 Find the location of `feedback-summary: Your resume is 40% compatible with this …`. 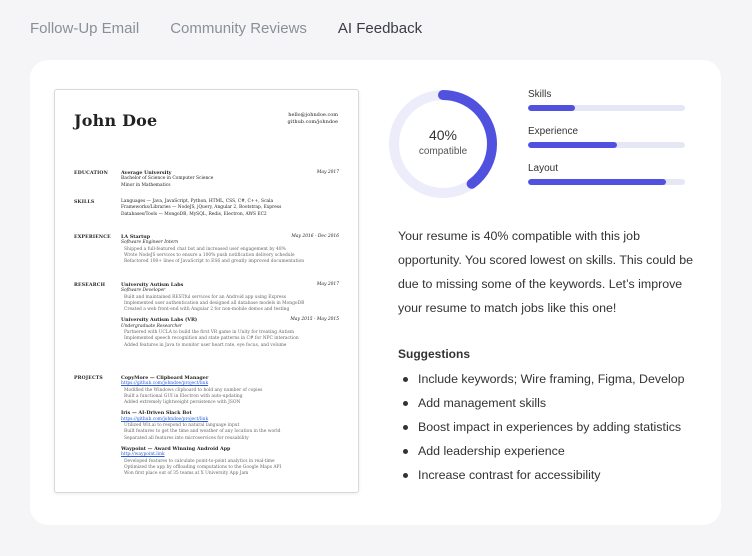

feedback-summary: Your resume is 40% compatible with this … is located at coordinates (546, 272).